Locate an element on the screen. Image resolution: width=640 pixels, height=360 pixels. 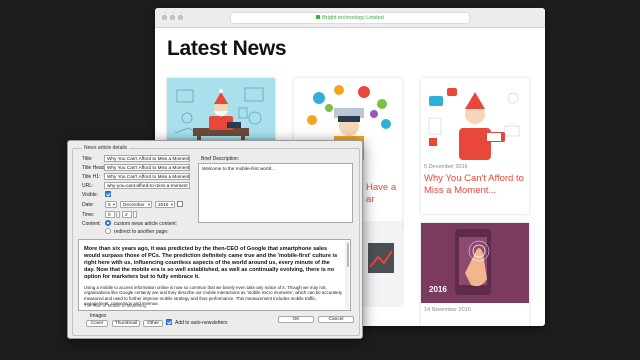
ok-button: OK is located at coordinates (296, 319).